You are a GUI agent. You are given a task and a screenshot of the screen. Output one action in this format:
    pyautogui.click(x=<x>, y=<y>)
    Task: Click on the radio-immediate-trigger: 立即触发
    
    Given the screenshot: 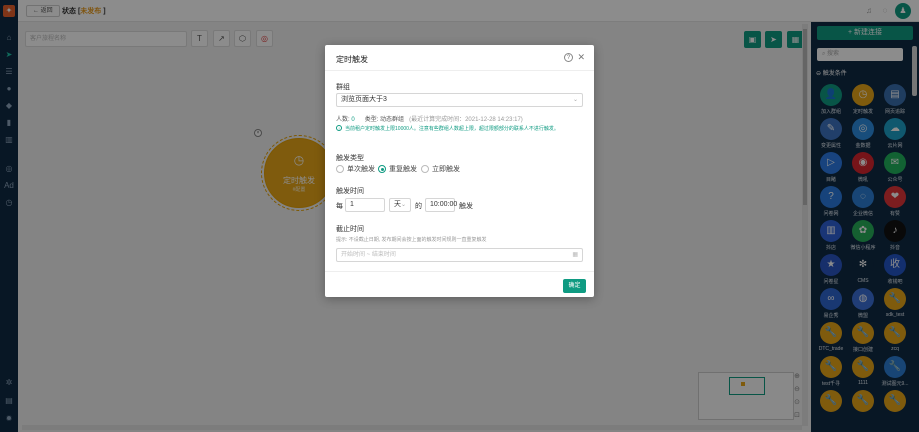 What is the action you would take?
    pyautogui.click(x=440, y=170)
    